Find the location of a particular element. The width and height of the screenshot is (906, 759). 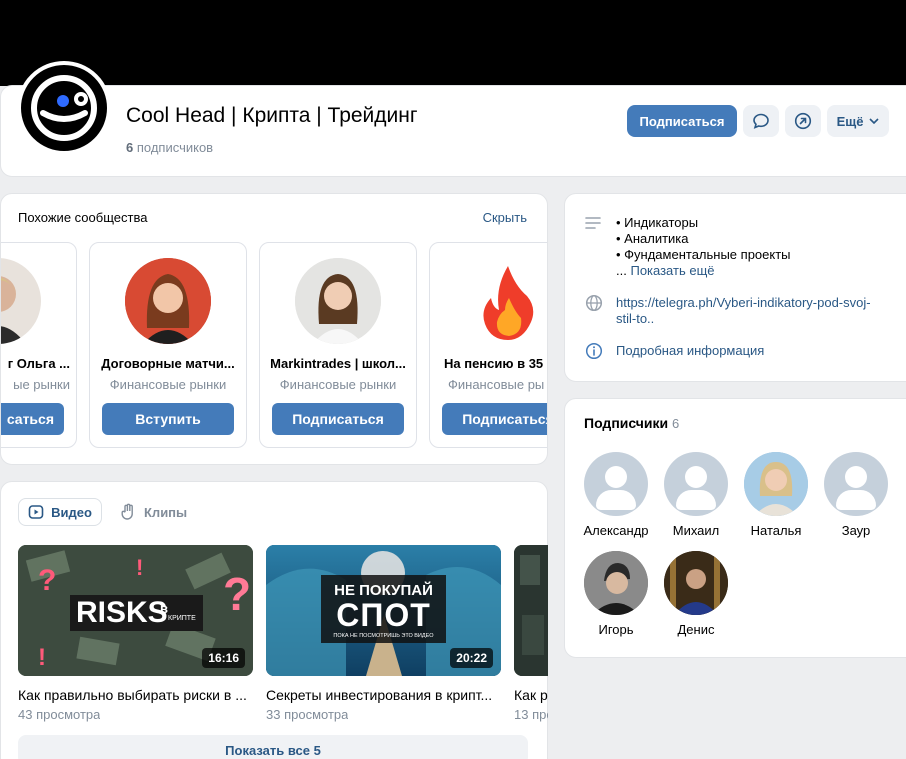

follower-name: Наталья is located at coordinates (776, 530).